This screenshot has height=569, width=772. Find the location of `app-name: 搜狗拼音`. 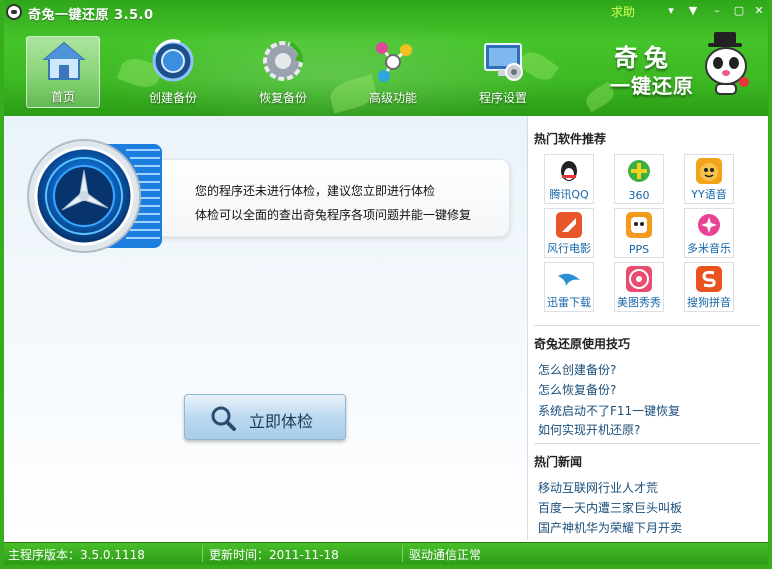

app-name: 搜狗拼音 is located at coordinates (709, 302).